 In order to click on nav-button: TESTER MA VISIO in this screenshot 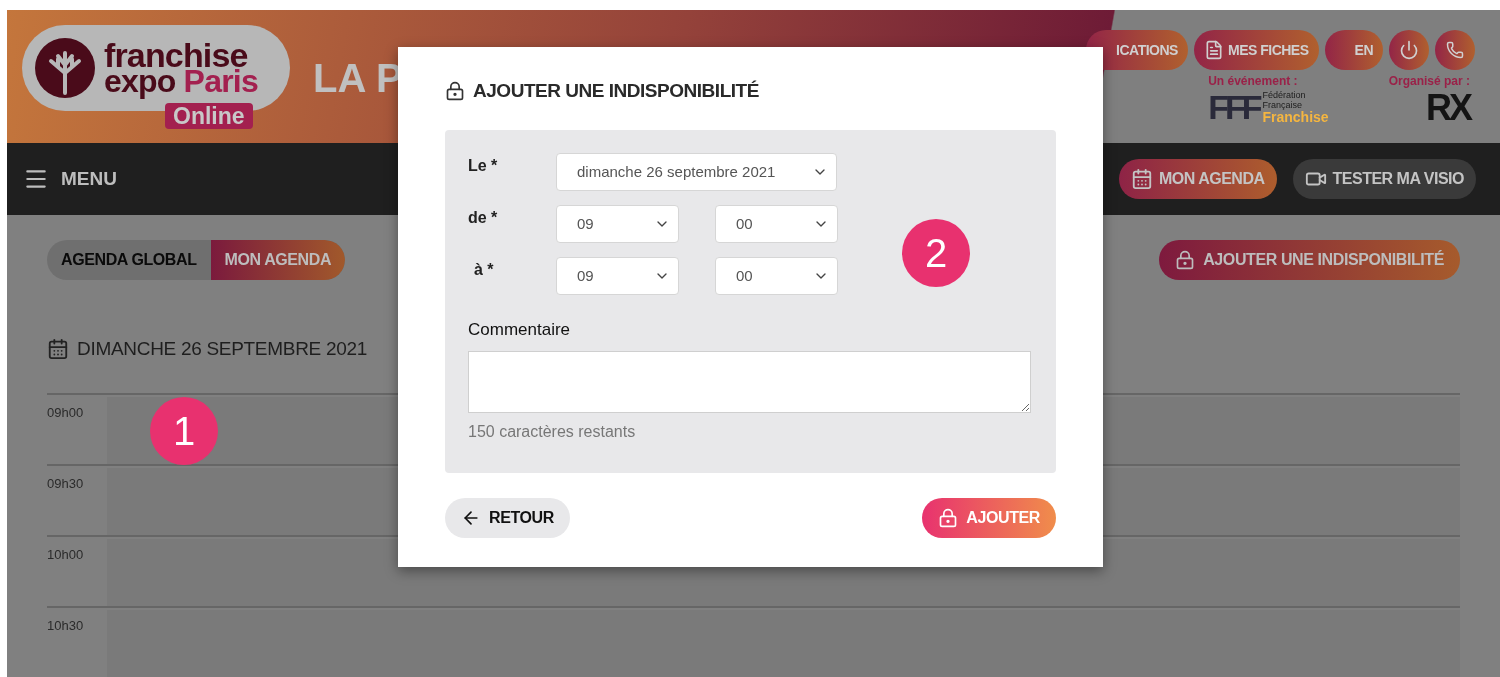, I will do `click(1384, 178)`.